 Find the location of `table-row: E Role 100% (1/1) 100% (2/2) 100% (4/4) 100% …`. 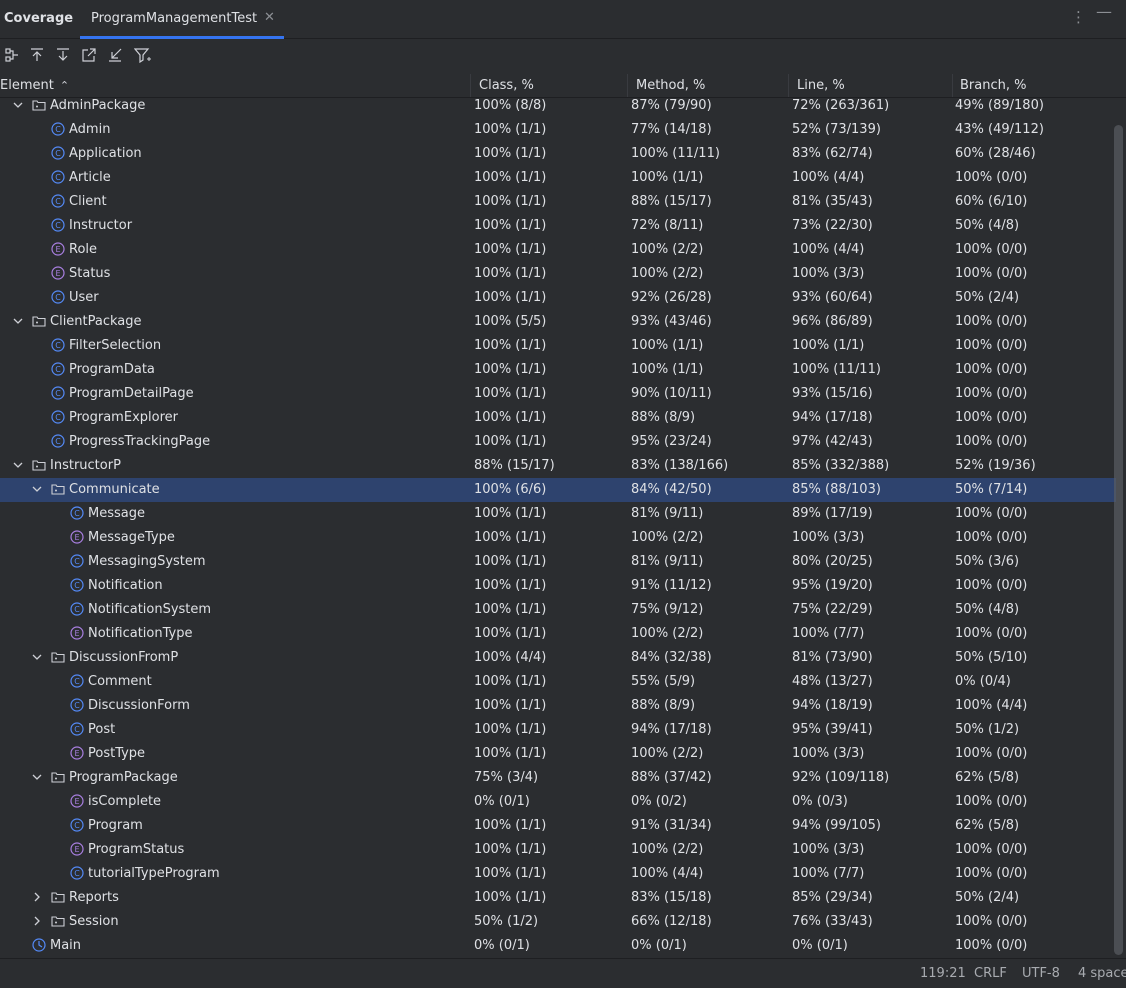

table-row: E Role 100% (1/1) 100% (2/2) 100% (4/4) 100% … is located at coordinates (558, 250).